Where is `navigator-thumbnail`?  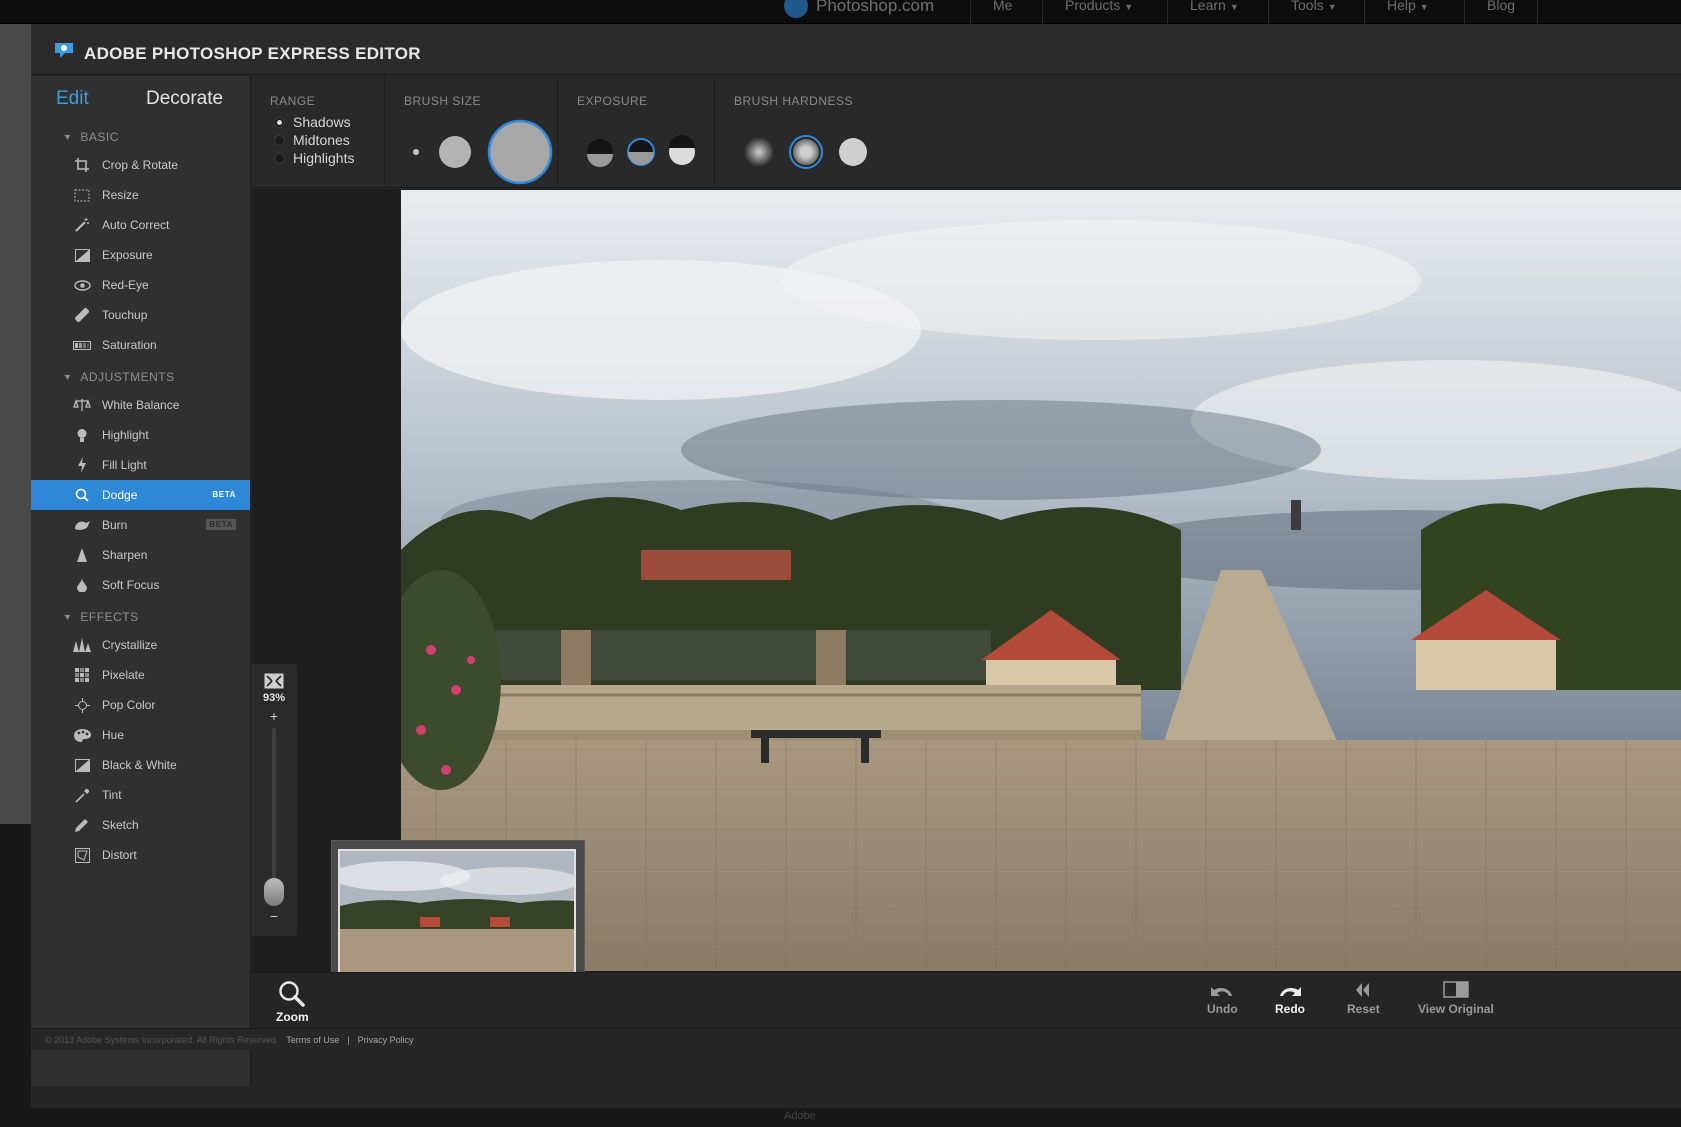 navigator-thumbnail is located at coordinates (458, 912).